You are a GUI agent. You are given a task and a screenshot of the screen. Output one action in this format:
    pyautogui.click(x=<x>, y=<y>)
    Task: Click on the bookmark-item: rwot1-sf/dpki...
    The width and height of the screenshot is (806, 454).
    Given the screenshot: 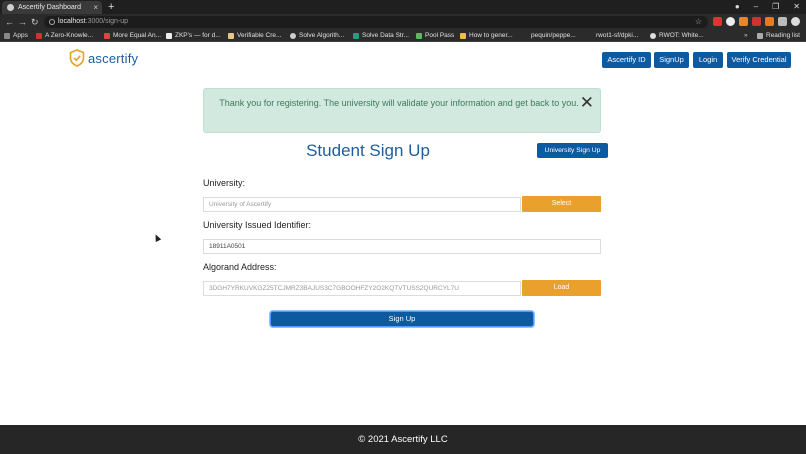 What is the action you would take?
    pyautogui.click(x=612, y=36)
    